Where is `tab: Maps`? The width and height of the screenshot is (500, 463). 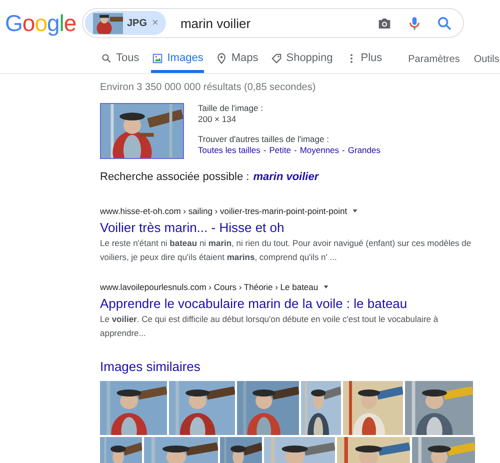
tab: Maps is located at coordinates (237, 59).